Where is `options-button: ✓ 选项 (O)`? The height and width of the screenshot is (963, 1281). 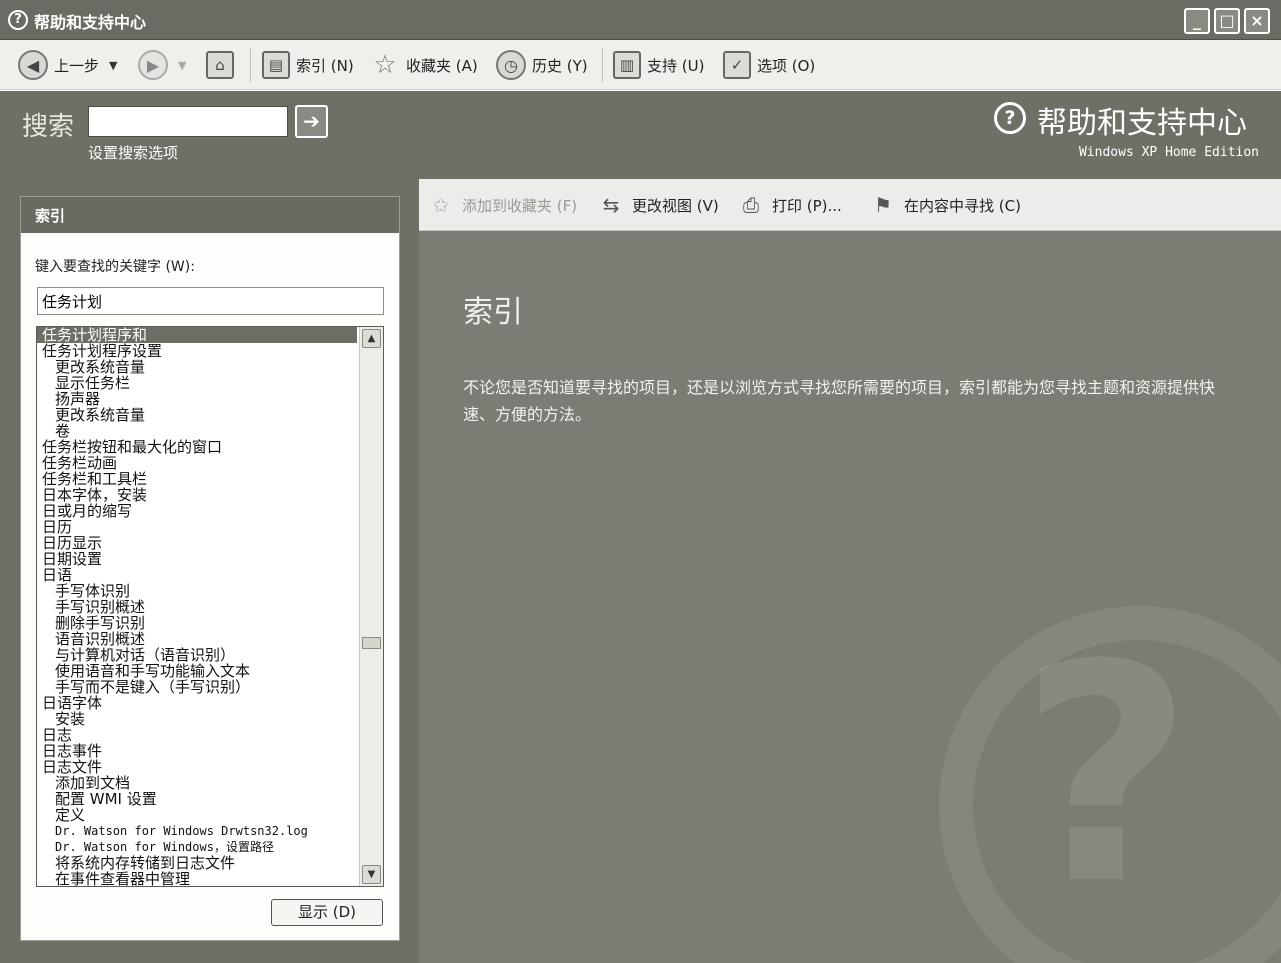 options-button: ✓ 选项 (O) is located at coordinates (769, 65).